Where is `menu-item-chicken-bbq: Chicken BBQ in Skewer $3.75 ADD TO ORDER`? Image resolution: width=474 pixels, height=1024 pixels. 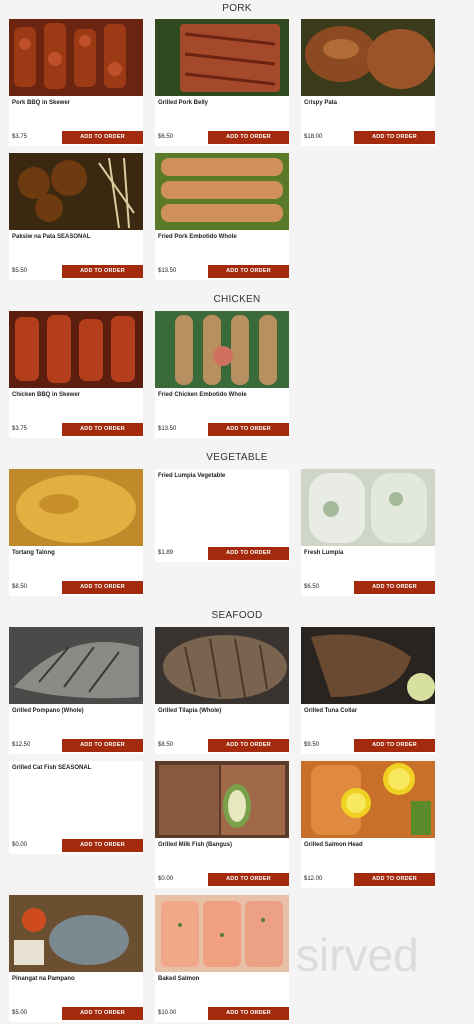 menu-item-chicken-bbq: Chicken BBQ in Skewer $3.75 ADD TO ORDER is located at coordinates (76, 374).